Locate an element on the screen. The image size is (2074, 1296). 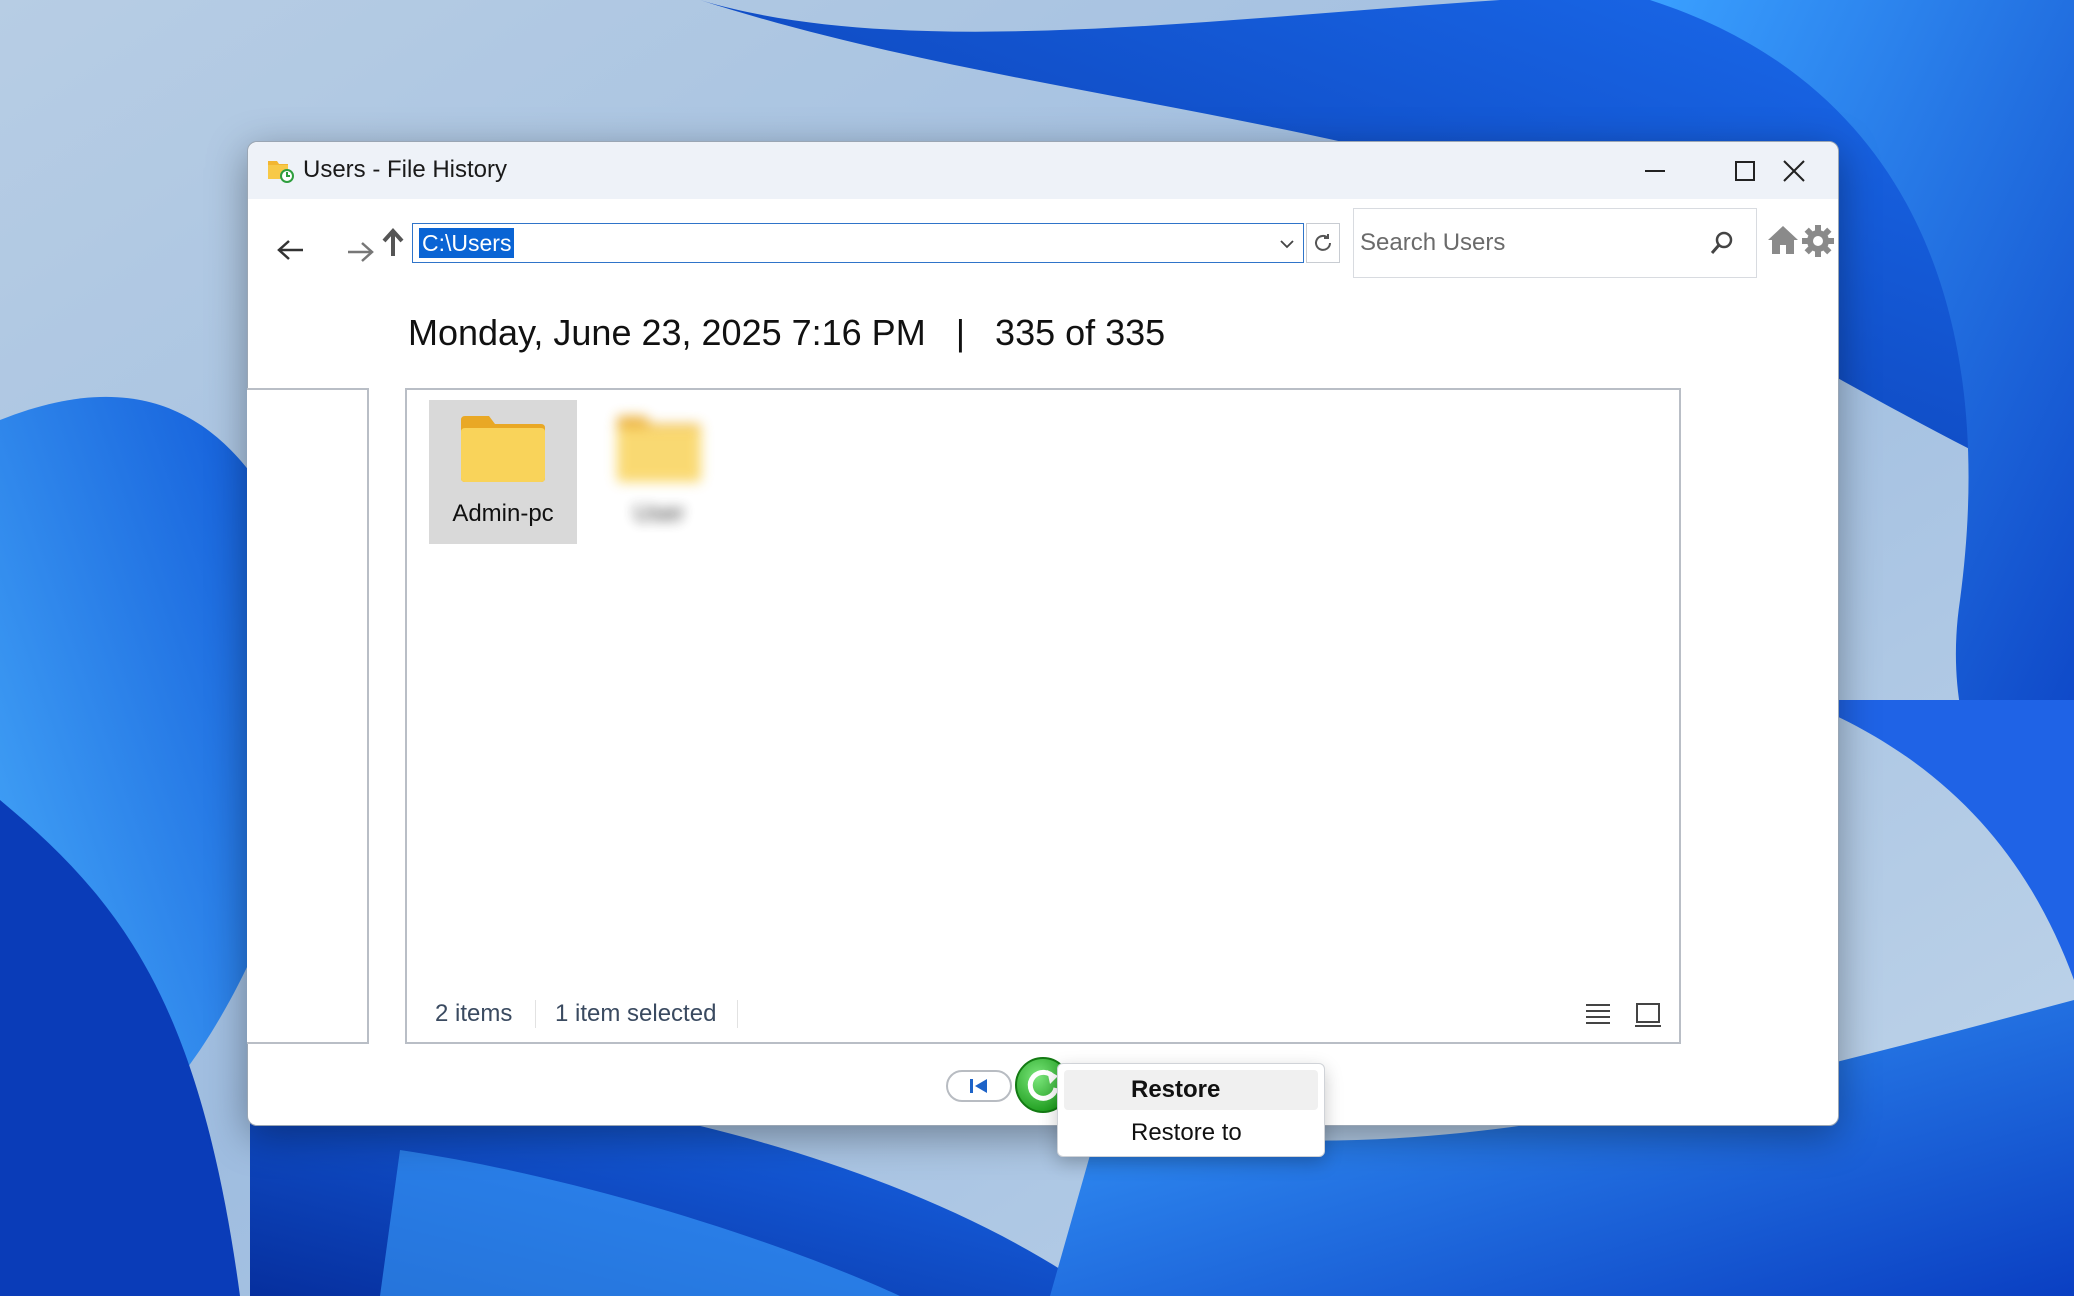
version-counter: 335 of 335 is located at coordinates (1080, 332).